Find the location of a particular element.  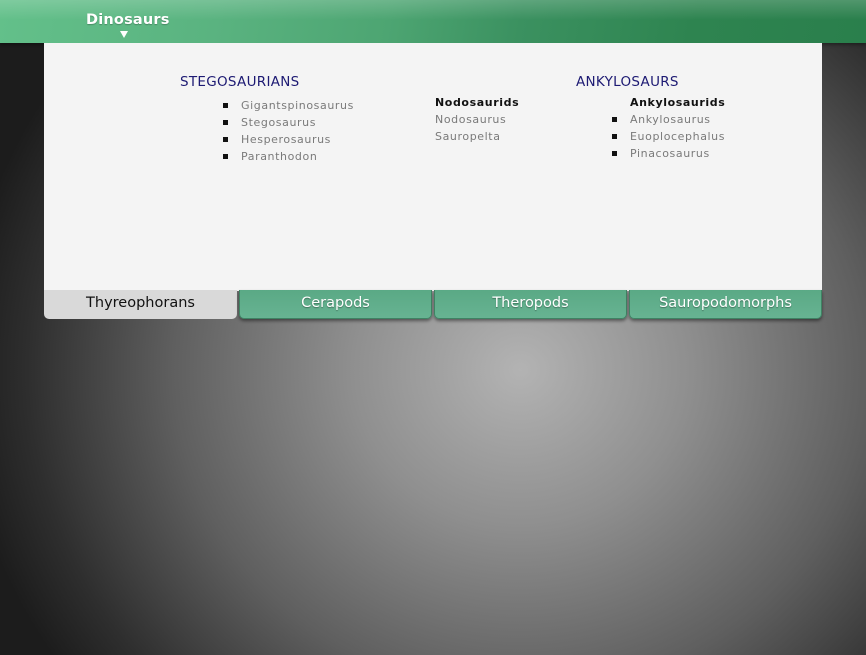

caret-down-icon is located at coordinates (124, 34).